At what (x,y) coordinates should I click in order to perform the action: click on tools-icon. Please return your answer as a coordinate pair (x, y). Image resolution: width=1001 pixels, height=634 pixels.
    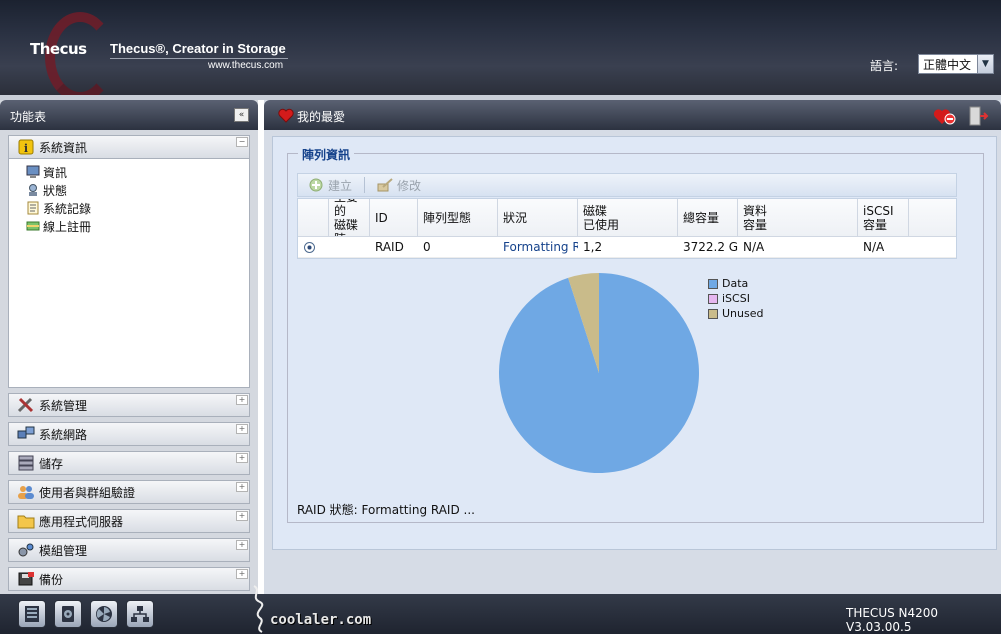
    Looking at the image, I should click on (26, 405).